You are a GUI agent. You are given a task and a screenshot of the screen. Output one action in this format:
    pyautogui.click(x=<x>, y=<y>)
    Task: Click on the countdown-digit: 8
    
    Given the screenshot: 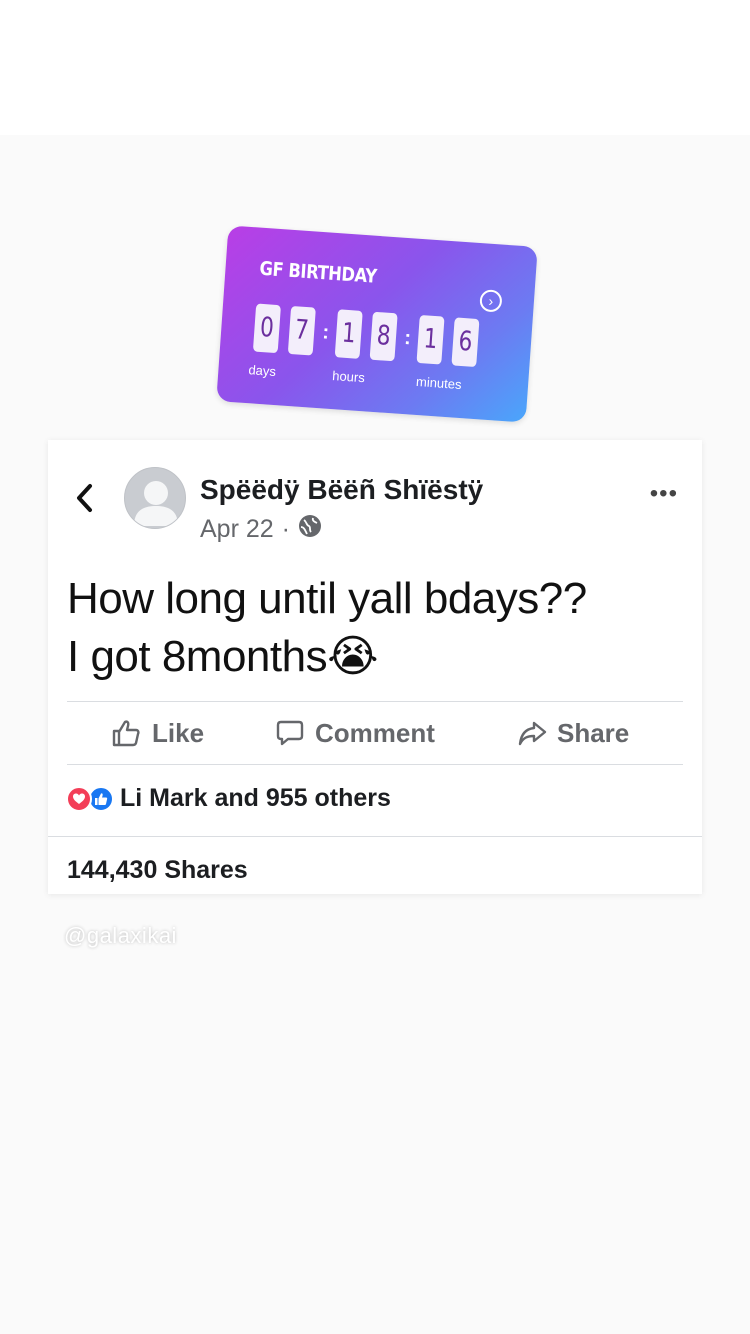 What is the action you would take?
    pyautogui.click(x=383, y=336)
    